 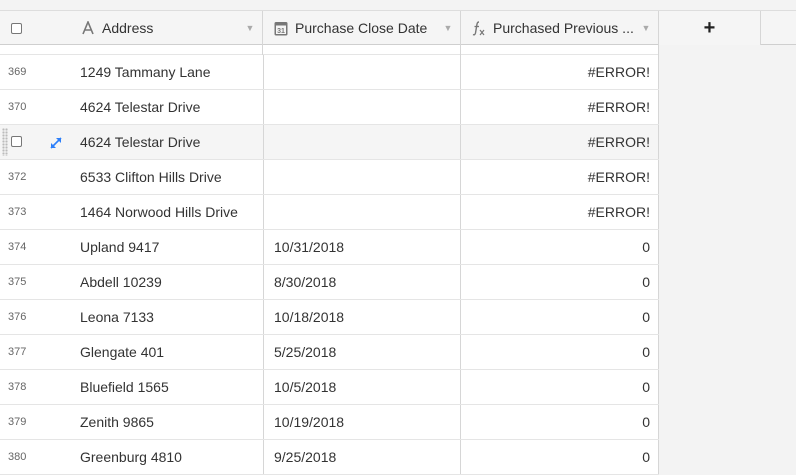 I want to click on table-row: 378 Bluefield 1565 10/5/2018 0, so click(x=329, y=387).